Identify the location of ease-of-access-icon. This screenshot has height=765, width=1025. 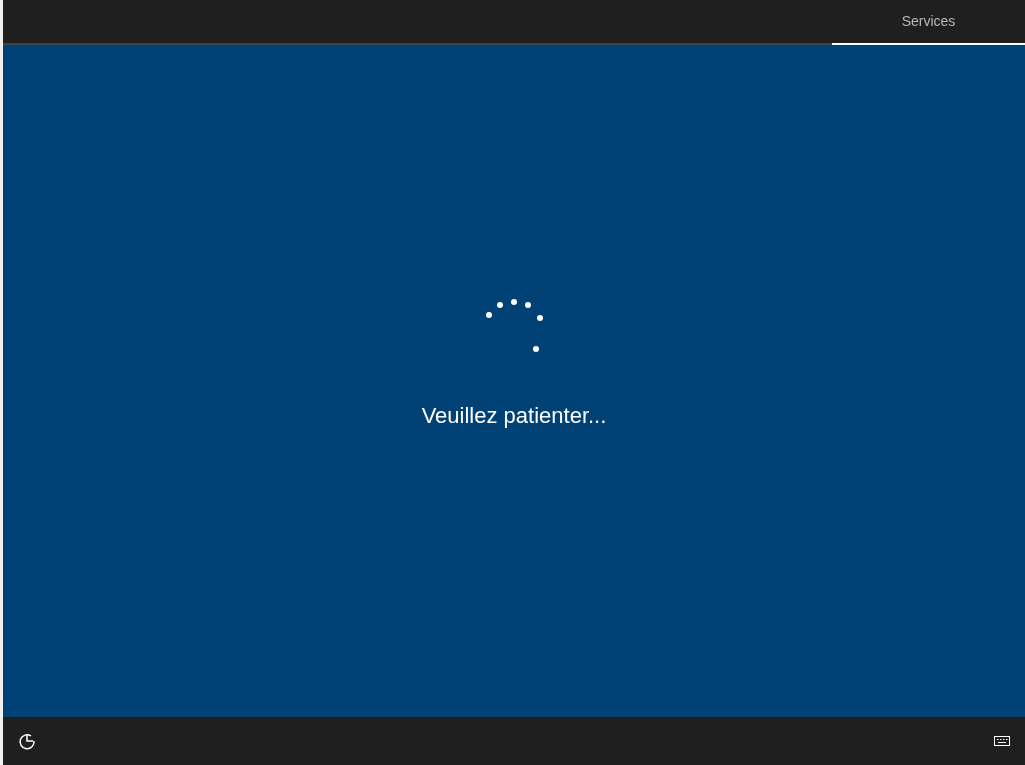
(27, 741).